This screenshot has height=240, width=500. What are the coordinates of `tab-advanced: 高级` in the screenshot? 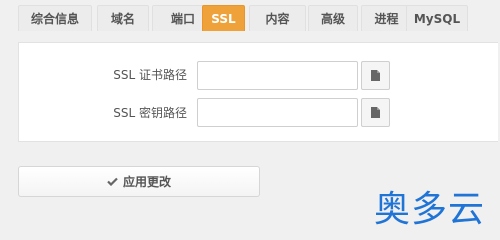 It's located at (333, 18).